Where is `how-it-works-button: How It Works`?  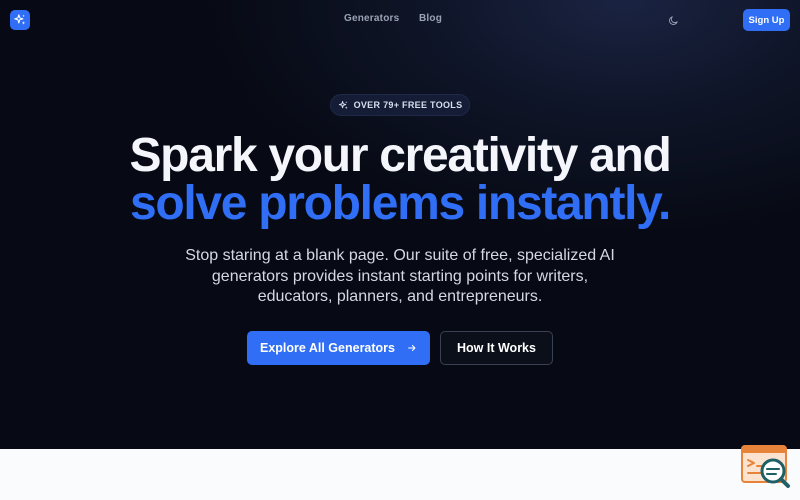 how-it-works-button: How It Works is located at coordinates (496, 348).